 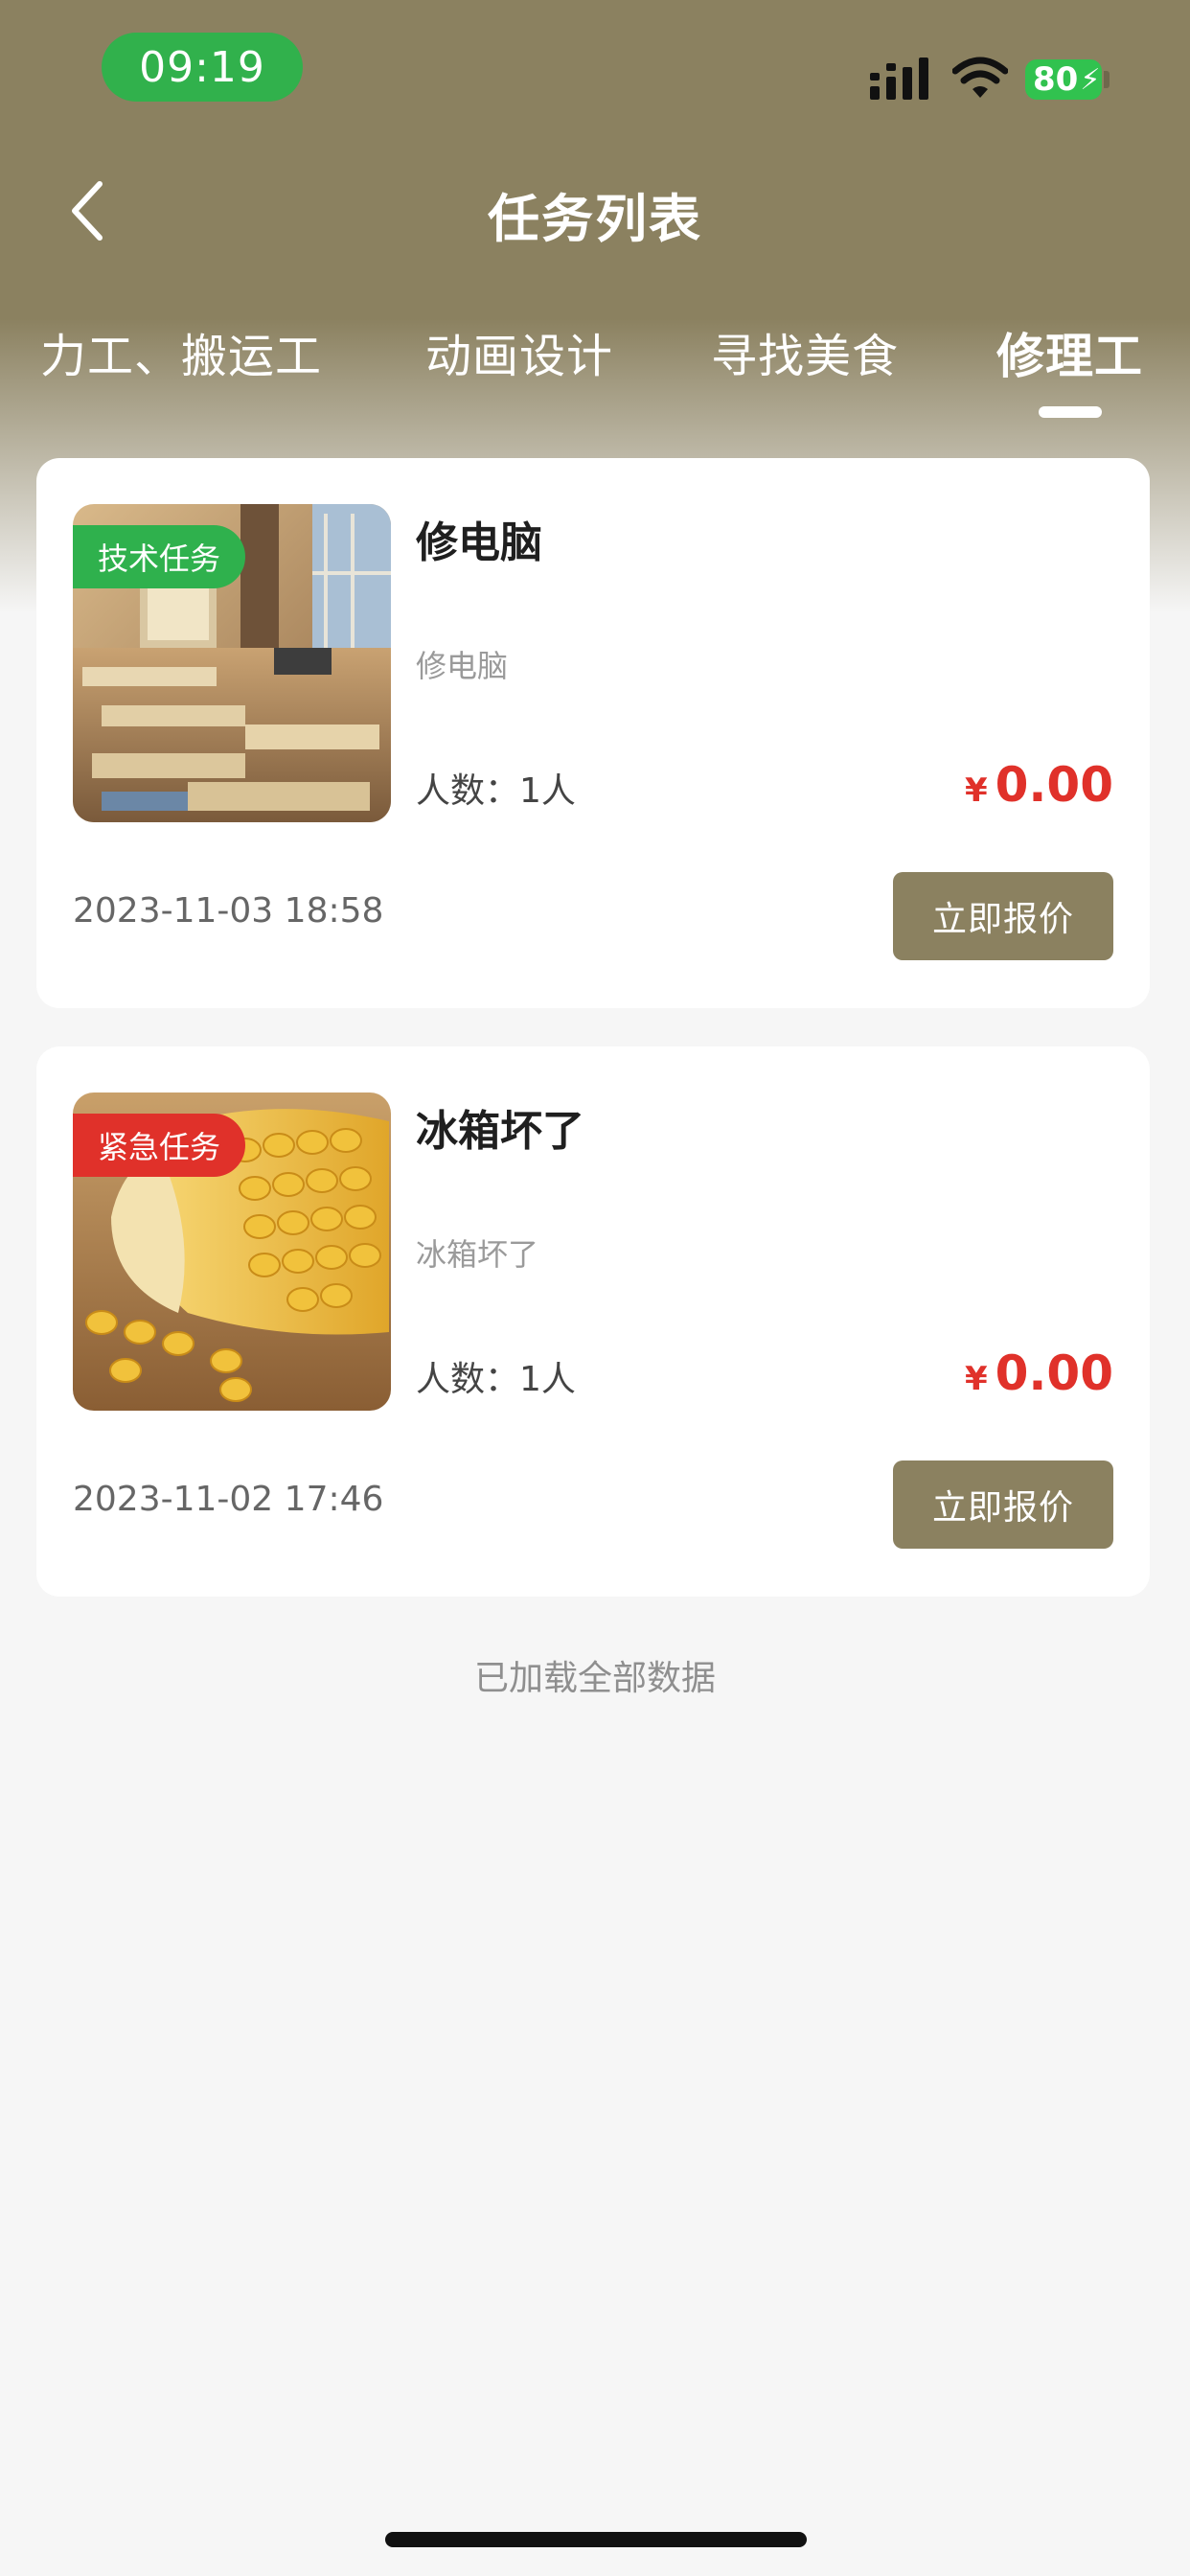 What do you see at coordinates (1070, 352) in the screenshot?
I see `tab-repairman: 修理工` at bounding box center [1070, 352].